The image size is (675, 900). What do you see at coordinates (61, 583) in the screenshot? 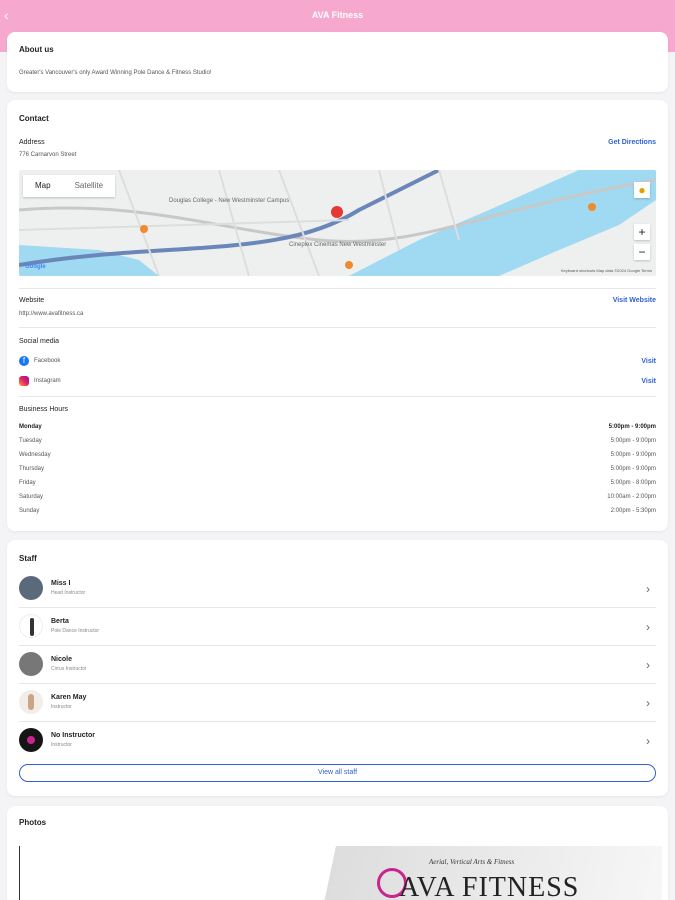
I see `staff-name: Miss I` at bounding box center [61, 583].